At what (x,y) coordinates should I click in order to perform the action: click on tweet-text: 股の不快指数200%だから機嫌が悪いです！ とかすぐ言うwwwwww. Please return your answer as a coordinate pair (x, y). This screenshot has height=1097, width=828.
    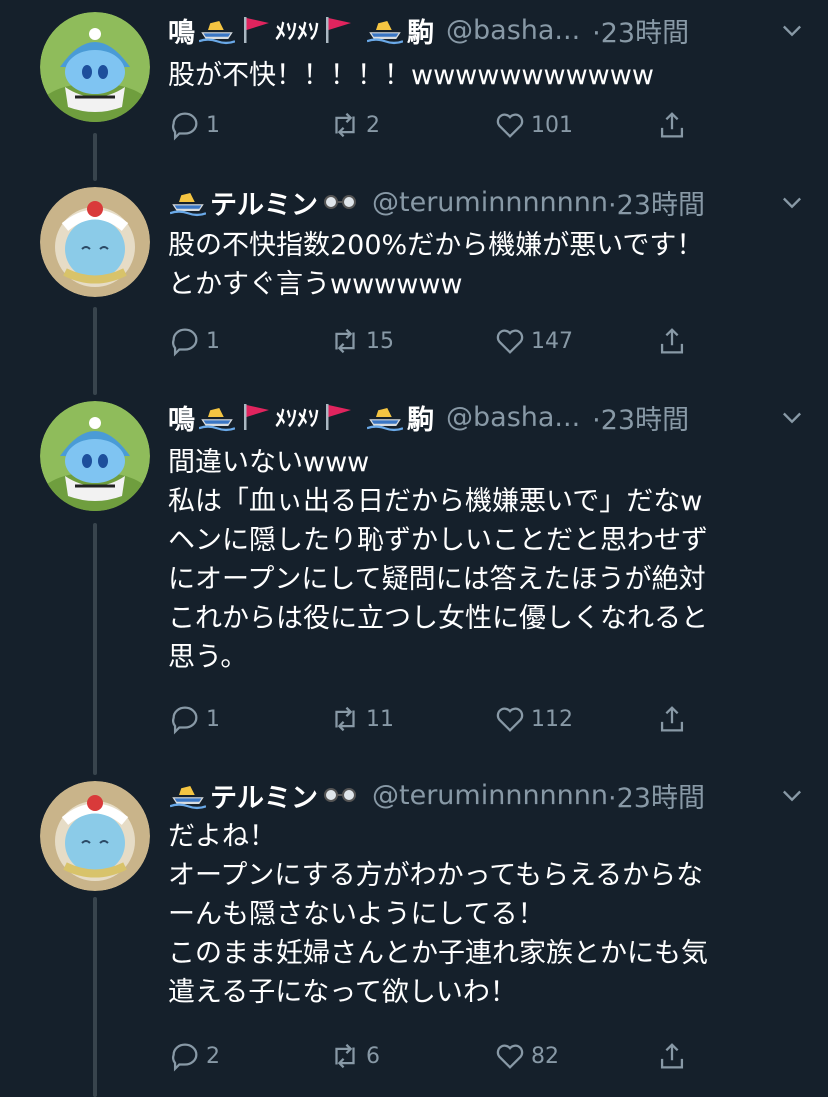
    Looking at the image, I should click on (436, 265).